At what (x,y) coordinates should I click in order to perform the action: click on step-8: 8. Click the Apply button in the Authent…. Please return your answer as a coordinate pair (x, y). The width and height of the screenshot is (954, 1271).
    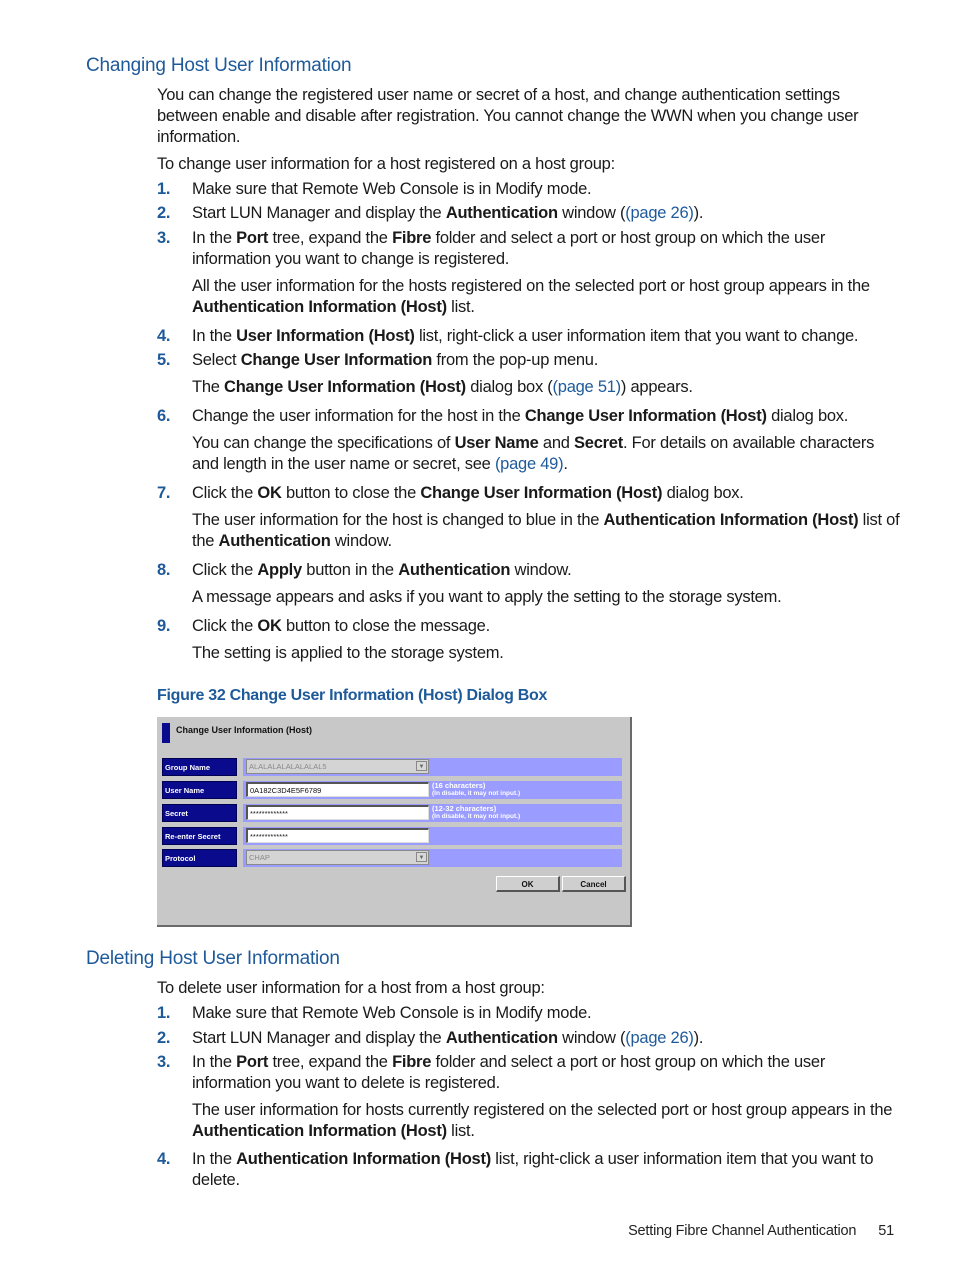
    Looking at the image, I should click on (529, 570).